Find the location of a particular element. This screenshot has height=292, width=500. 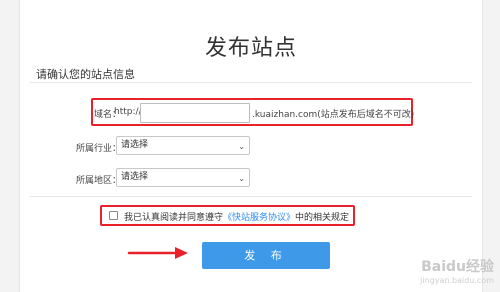

divider-top is located at coordinates (251, 82).